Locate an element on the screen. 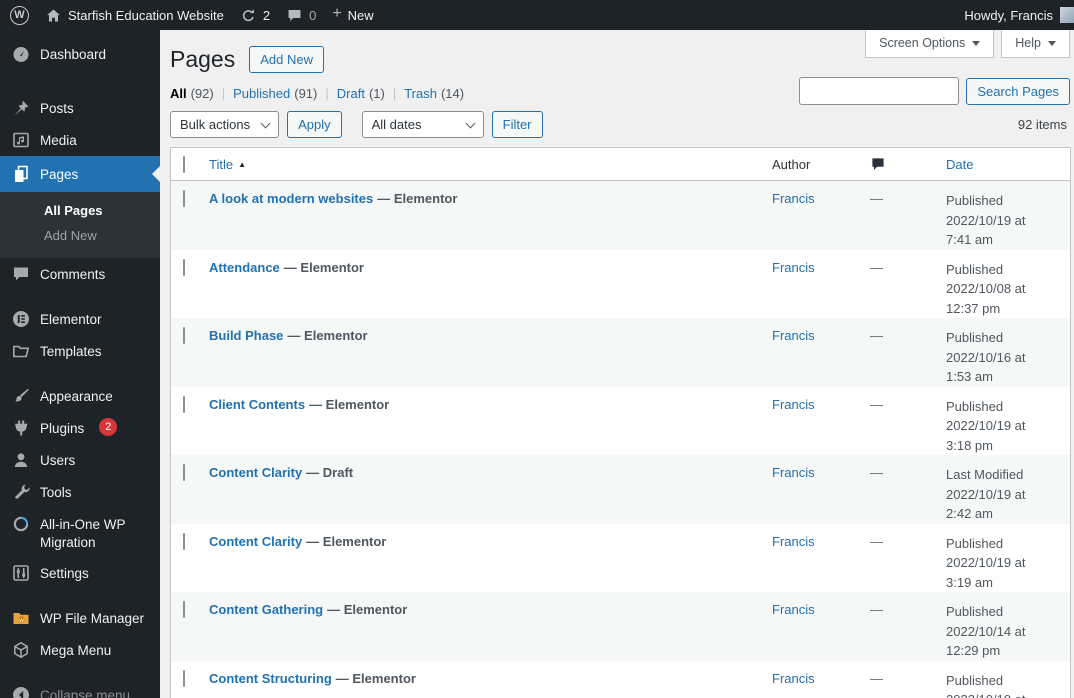 This screenshot has height=698, width=1074. column-header-author: Author is located at coordinates (791, 164).